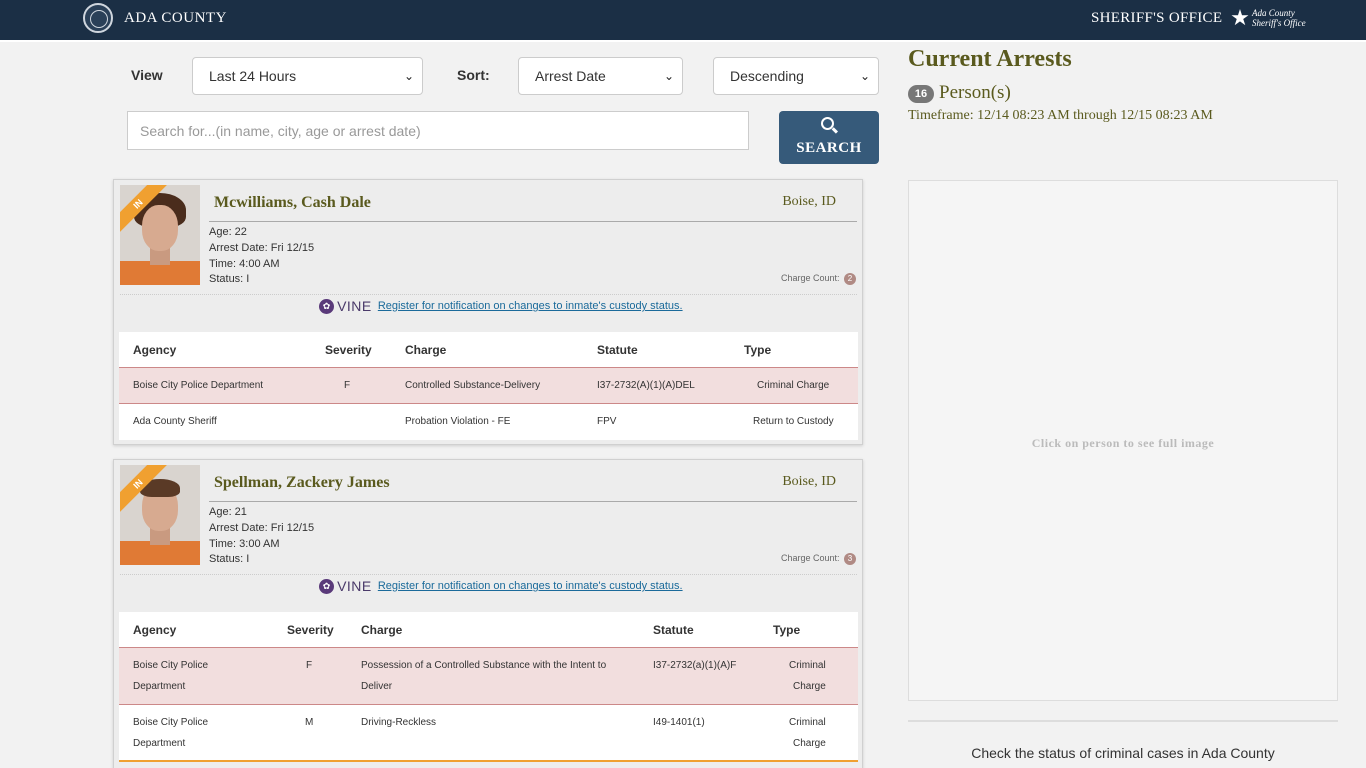 The height and width of the screenshot is (768, 1366). I want to click on image-panel-hint: Click on person to see full image, so click(1123, 443).